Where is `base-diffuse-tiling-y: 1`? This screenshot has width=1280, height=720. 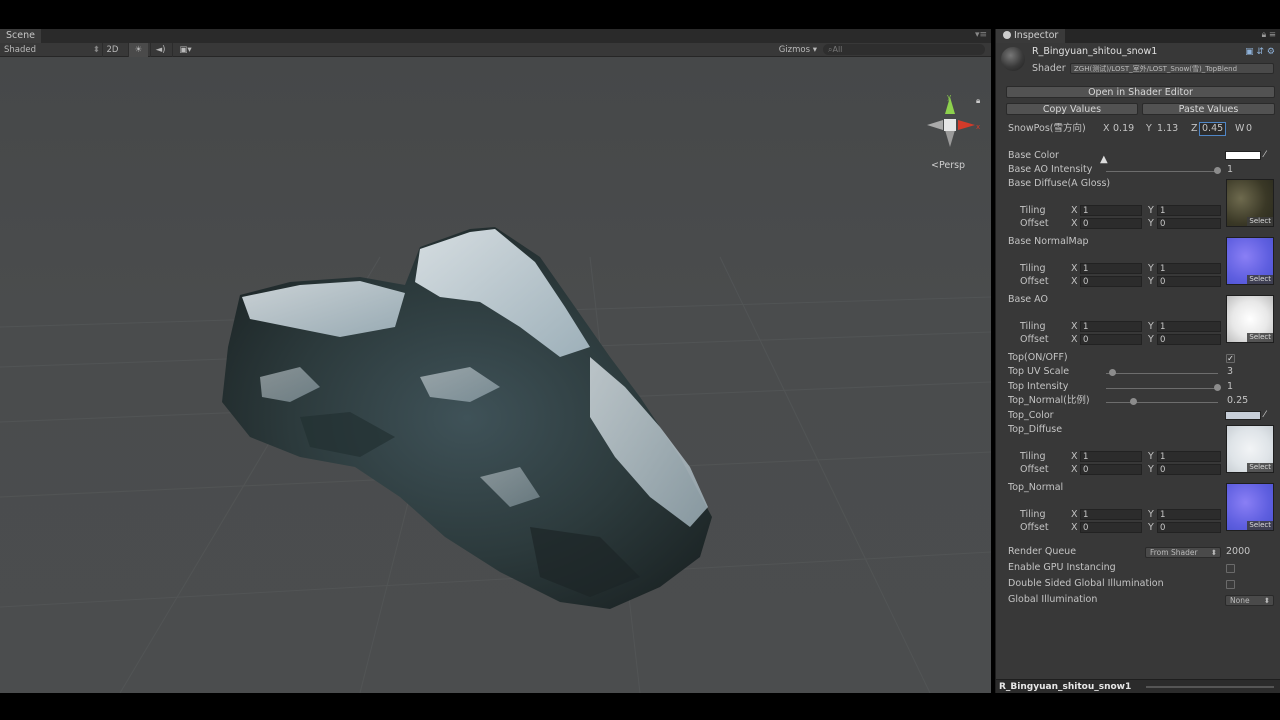
base-diffuse-tiling-y: 1 is located at coordinates (1189, 210).